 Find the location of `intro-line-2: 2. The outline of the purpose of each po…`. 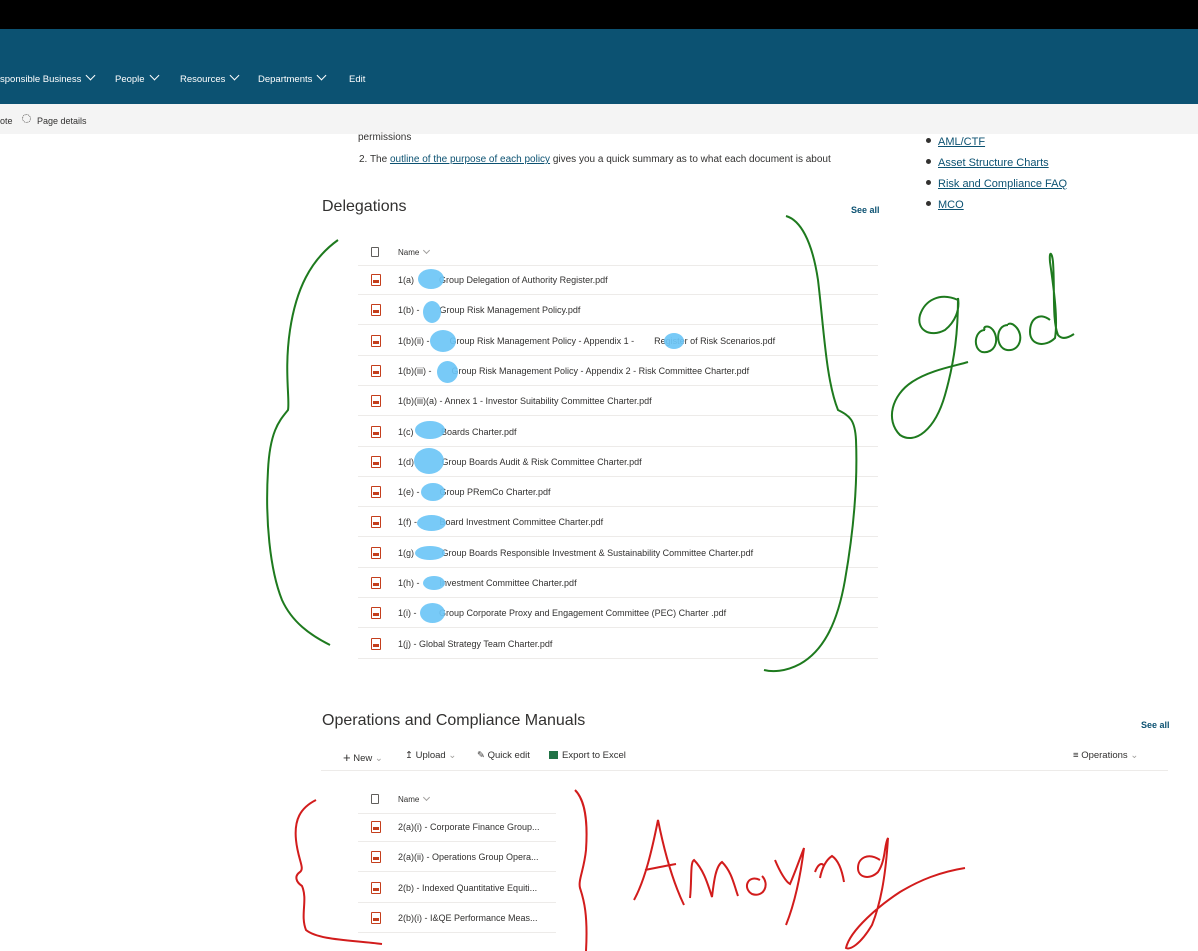

intro-line-2: 2. The outline of the purpose of each po… is located at coordinates (587, 159).